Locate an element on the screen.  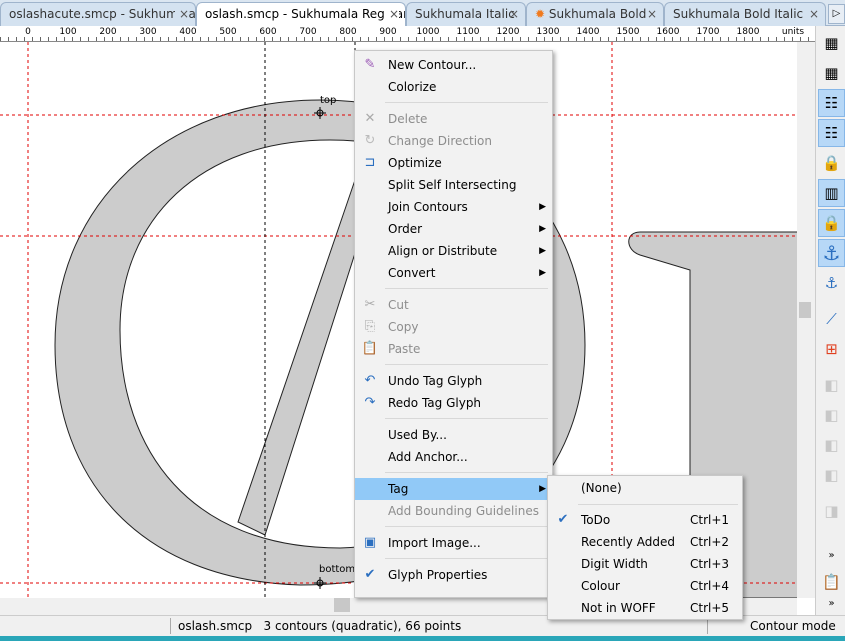
menu-item-convert: Convert ▶ is located at coordinates (453, 273).